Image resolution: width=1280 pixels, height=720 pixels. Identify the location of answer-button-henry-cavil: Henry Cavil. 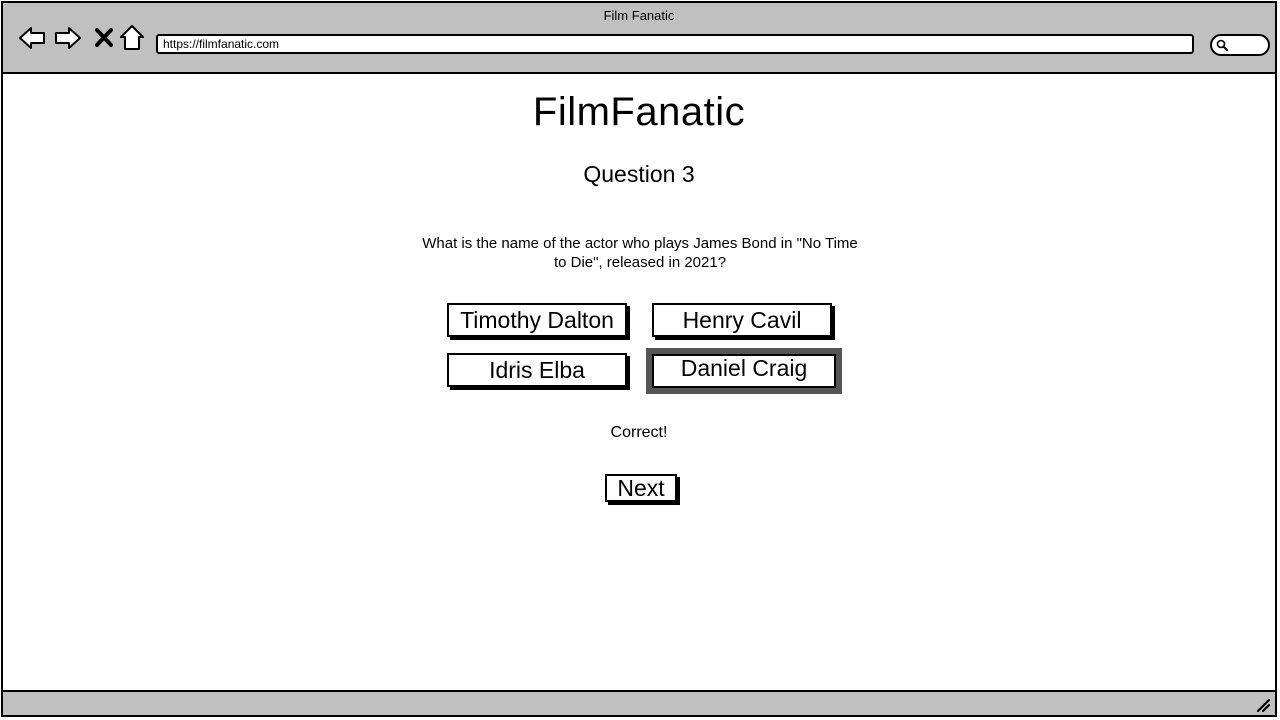
(742, 320).